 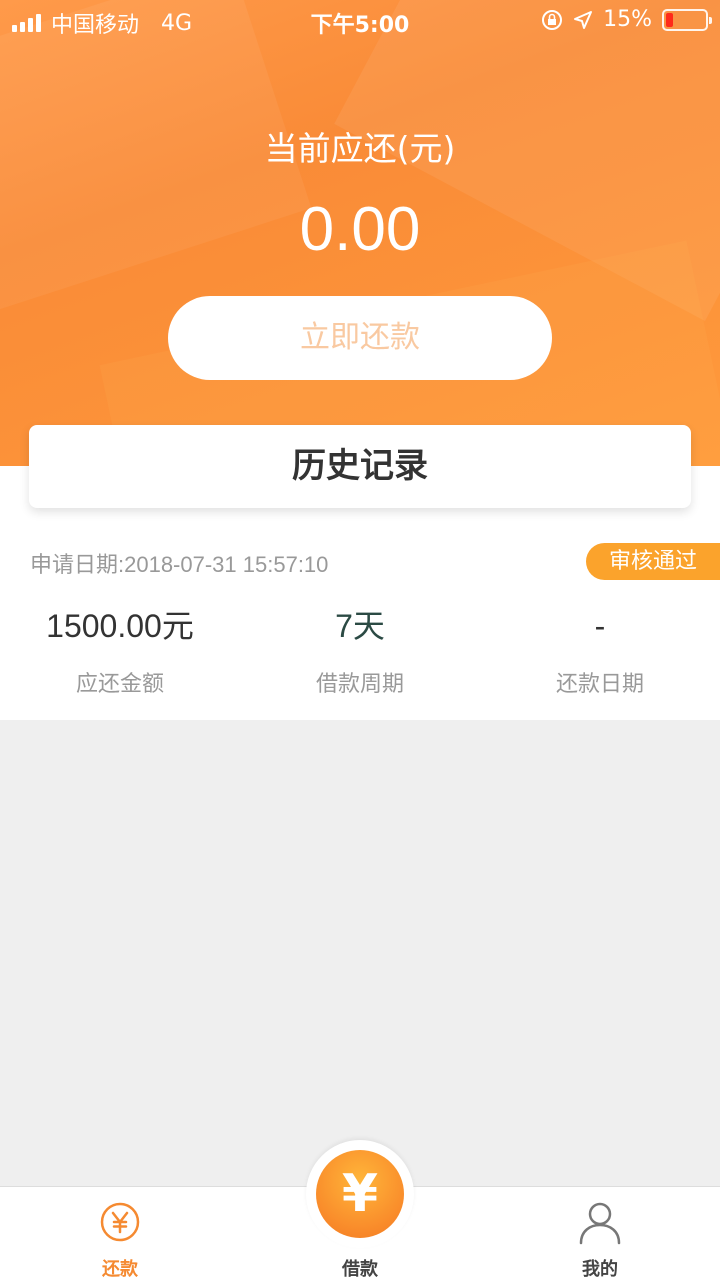 What do you see at coordinates (360, 20) in the screenshot?
I see `status-bar: 中国移动 4G 下午5:00 15%` at bounding box center [360, 20].